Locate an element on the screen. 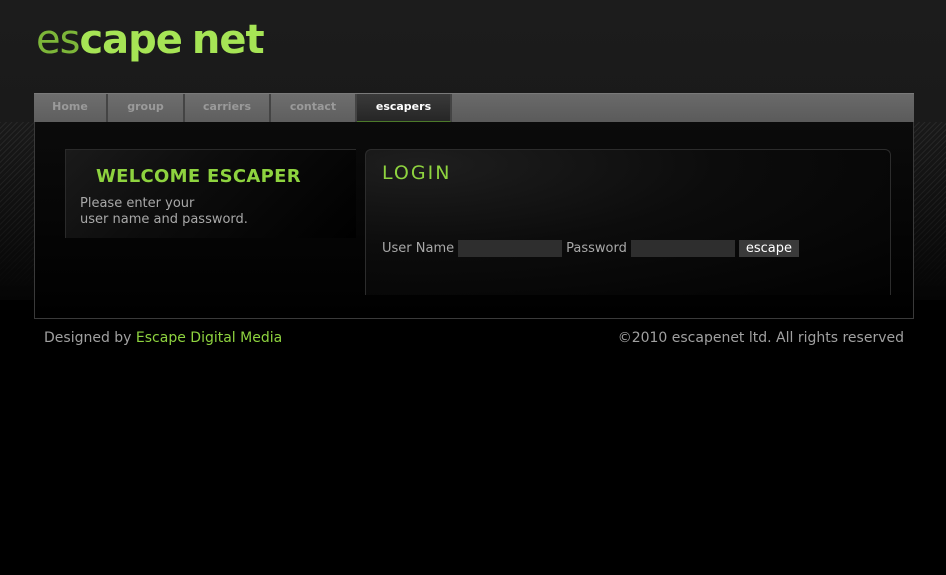 This screenshot has height=575, width=946. footer-copyright: ©2010 escapenet ltd. All rights reserved is located at coordinates (760, 338).